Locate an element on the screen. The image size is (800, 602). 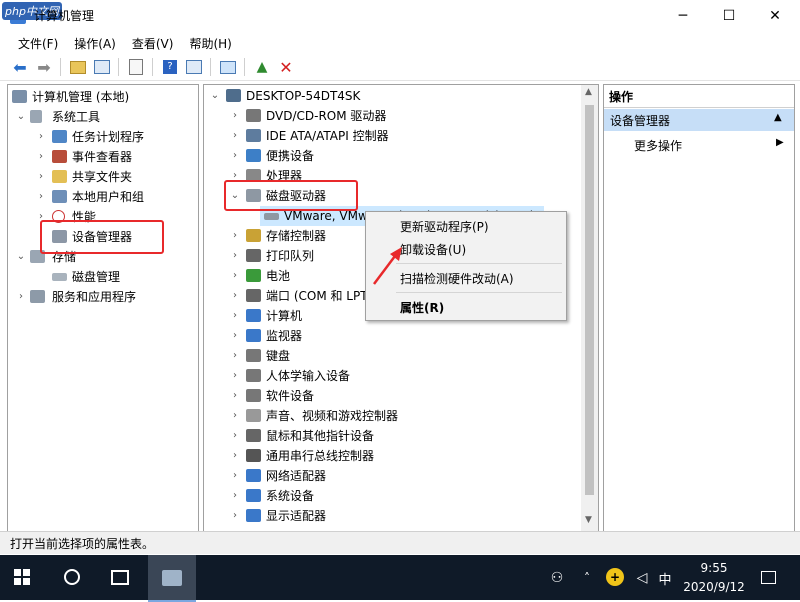
show-hide-tree-icon is located at coordinates (102, 67).